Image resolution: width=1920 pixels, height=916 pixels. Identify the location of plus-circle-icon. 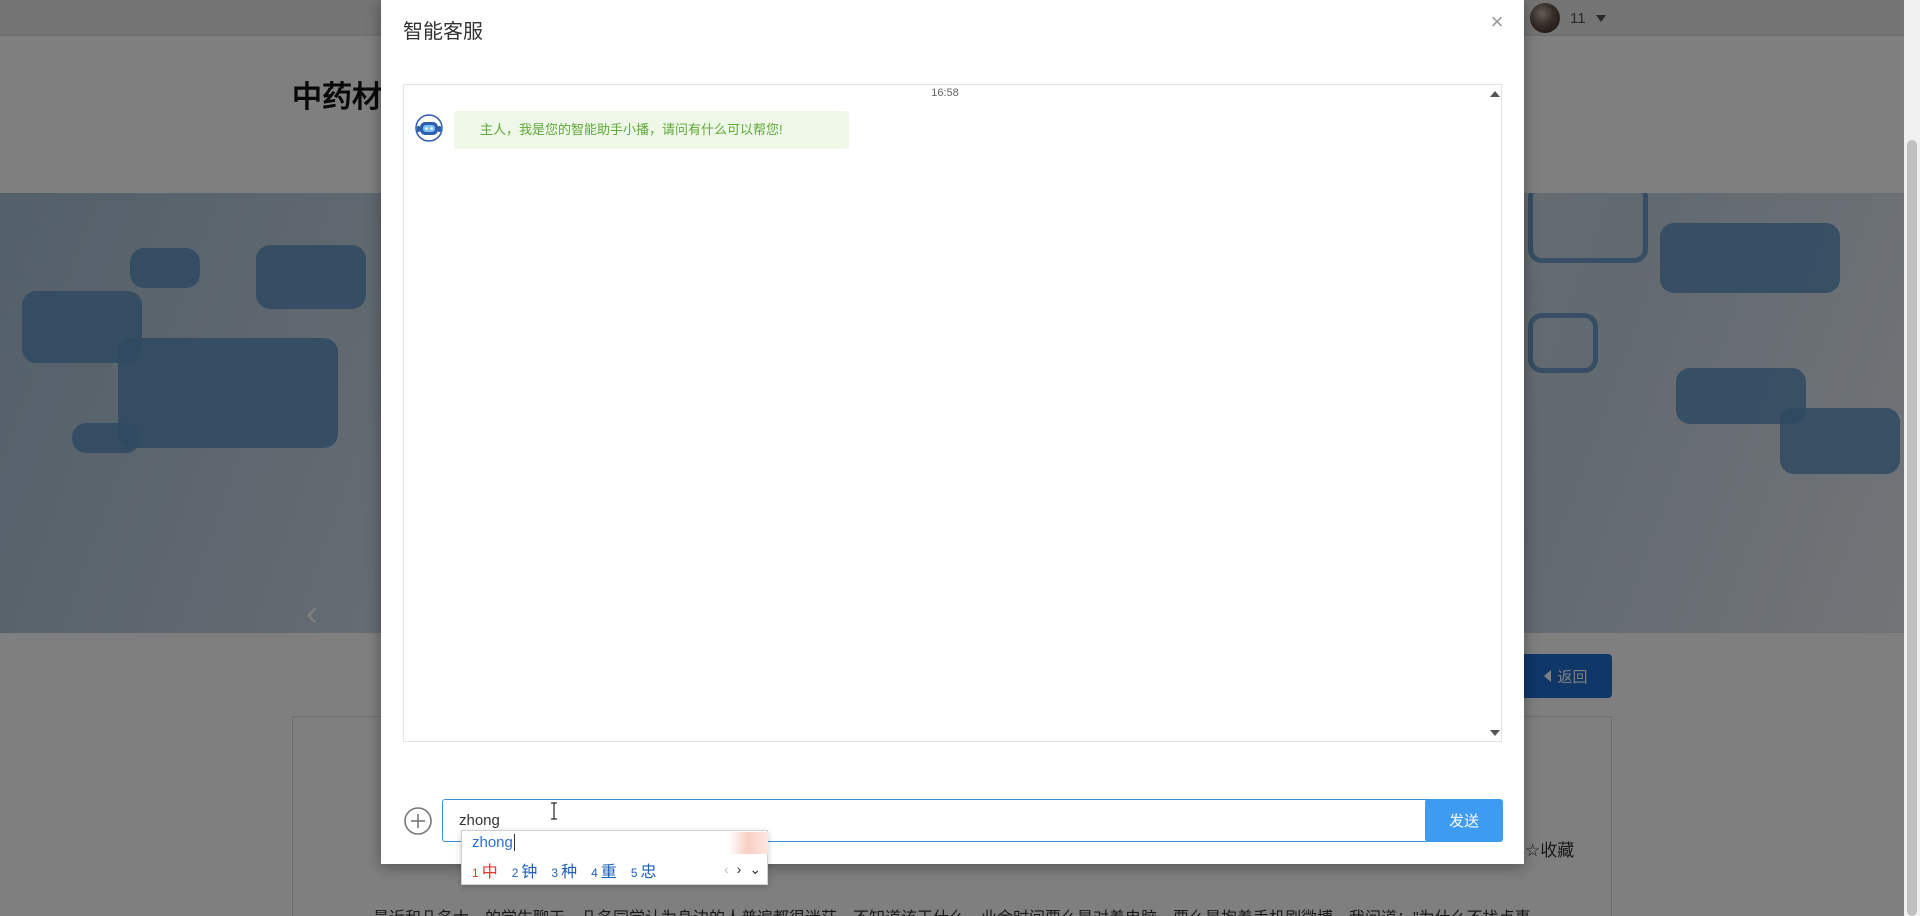
(418, 821).